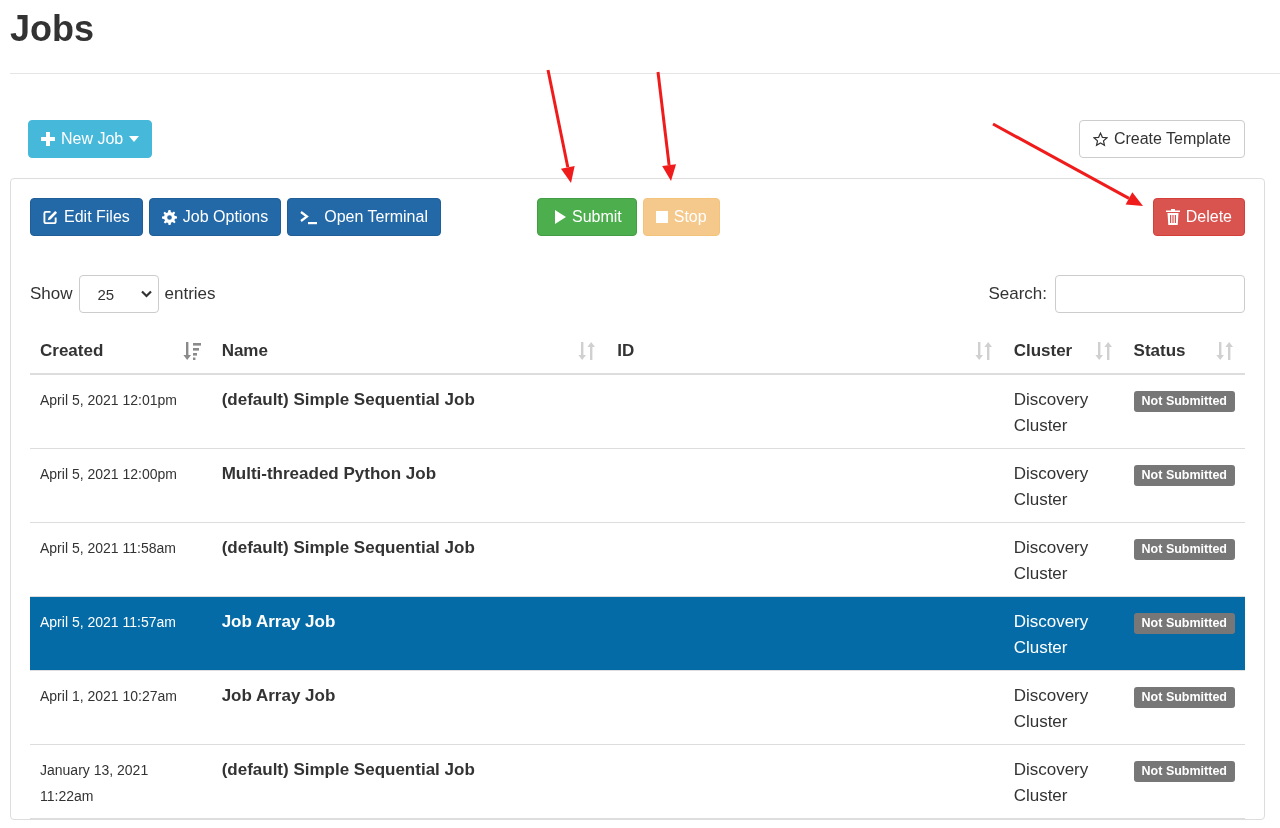 Image resolution: width=1280 pixels, height=828 pixels. I want to click on edit-icon, so click(50, 217).